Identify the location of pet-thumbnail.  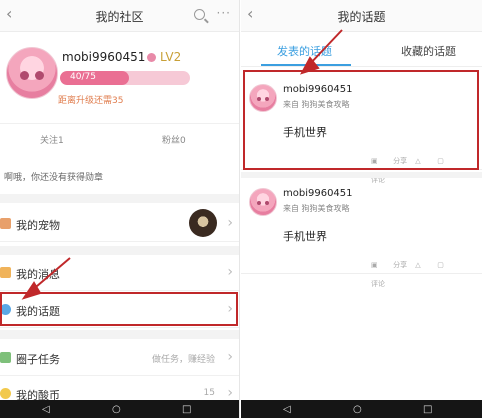
(203, 223).